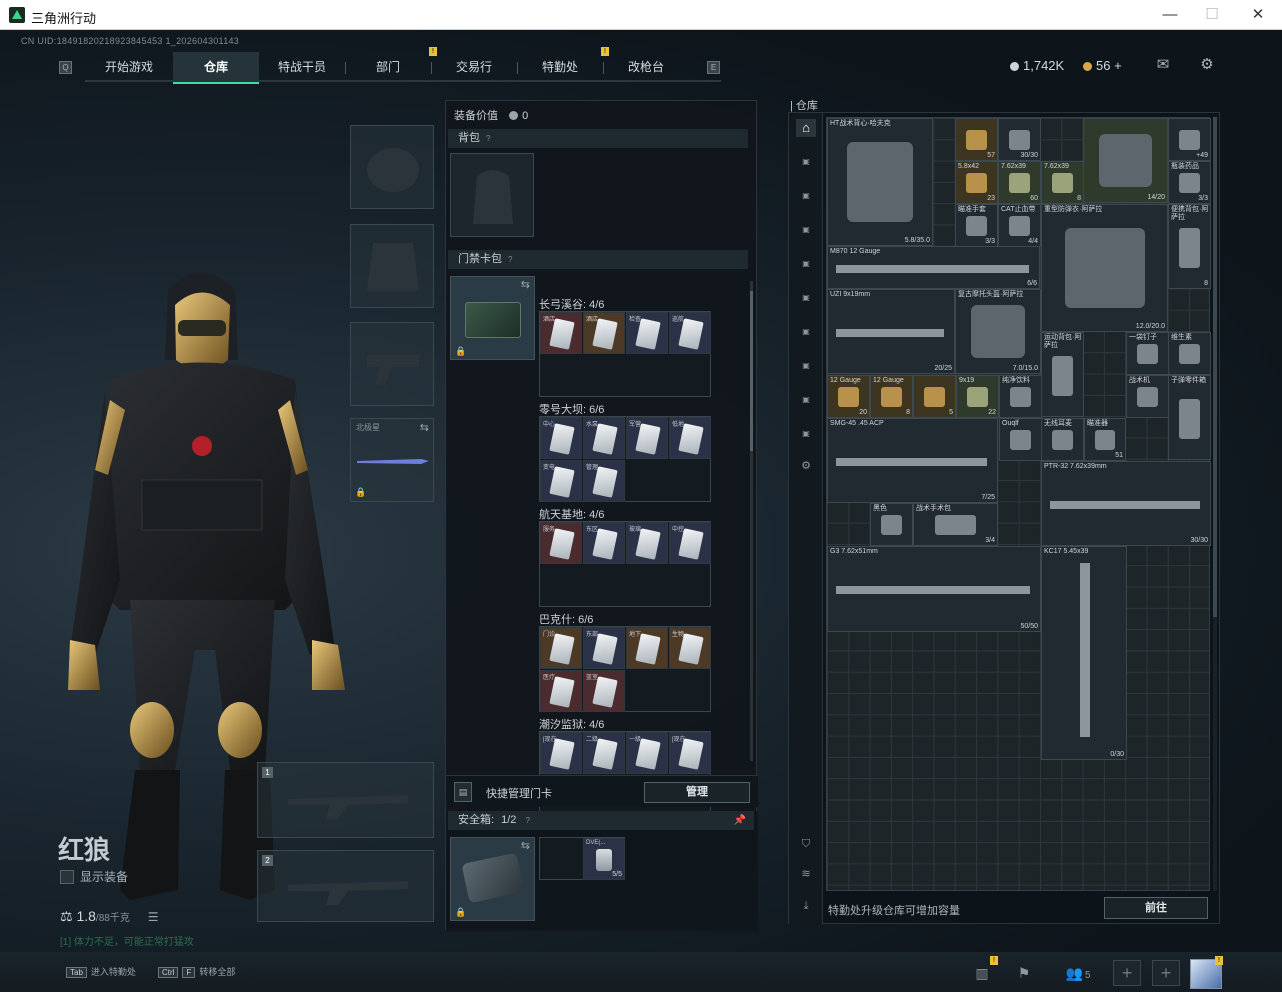 The width and height of the screenshot is (1282, 992). I want to click on keycard-item: 巡航, so click(690, 333).